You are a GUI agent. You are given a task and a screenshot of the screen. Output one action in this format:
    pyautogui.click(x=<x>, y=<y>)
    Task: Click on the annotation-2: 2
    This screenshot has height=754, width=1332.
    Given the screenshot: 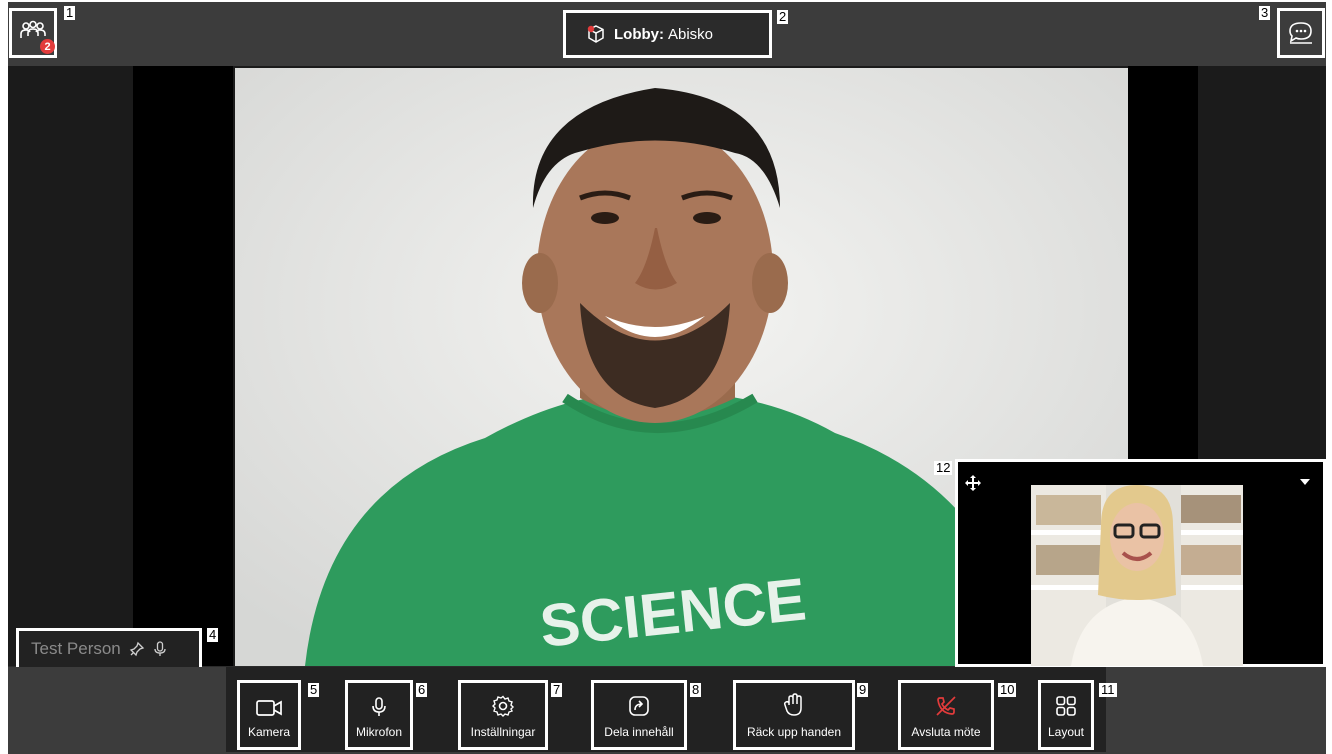 What is the action you would take?
    pyautogui.click(x=783, y=16)
    